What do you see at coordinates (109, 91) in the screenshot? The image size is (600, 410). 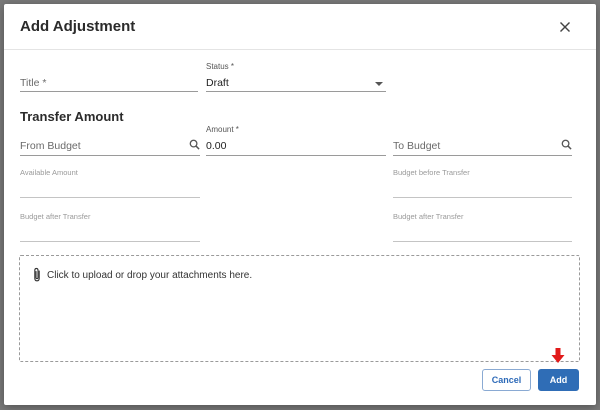 I see `title-underline` at bounding box center [109, 91].